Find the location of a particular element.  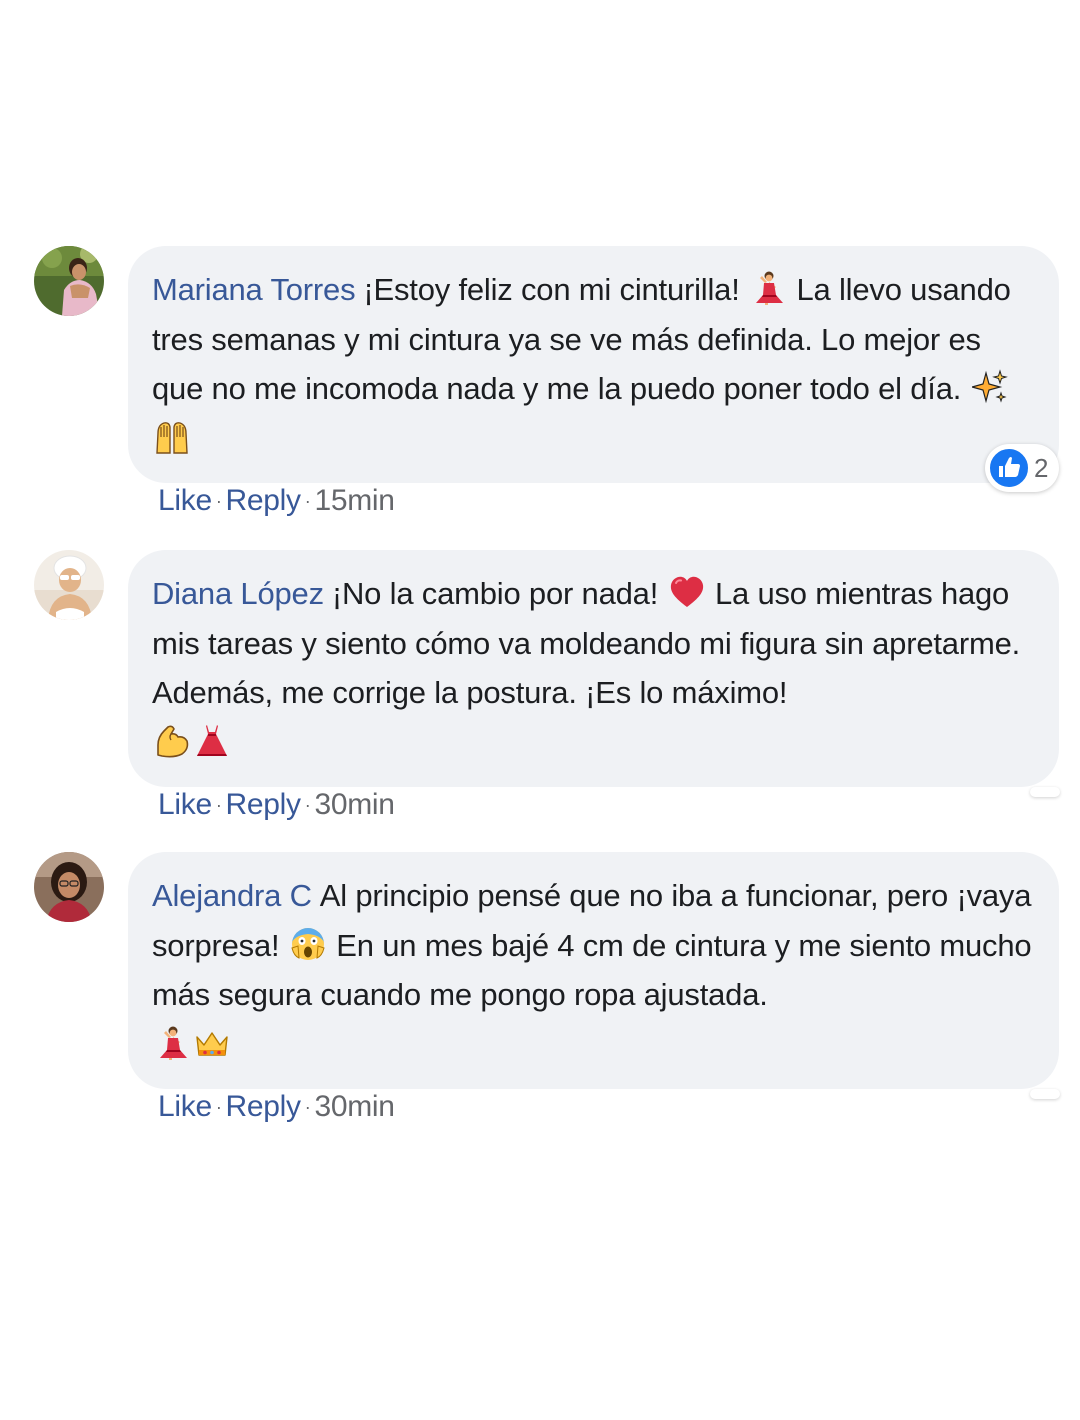

raising-hands-emoji is located at coordinates (172, 437).